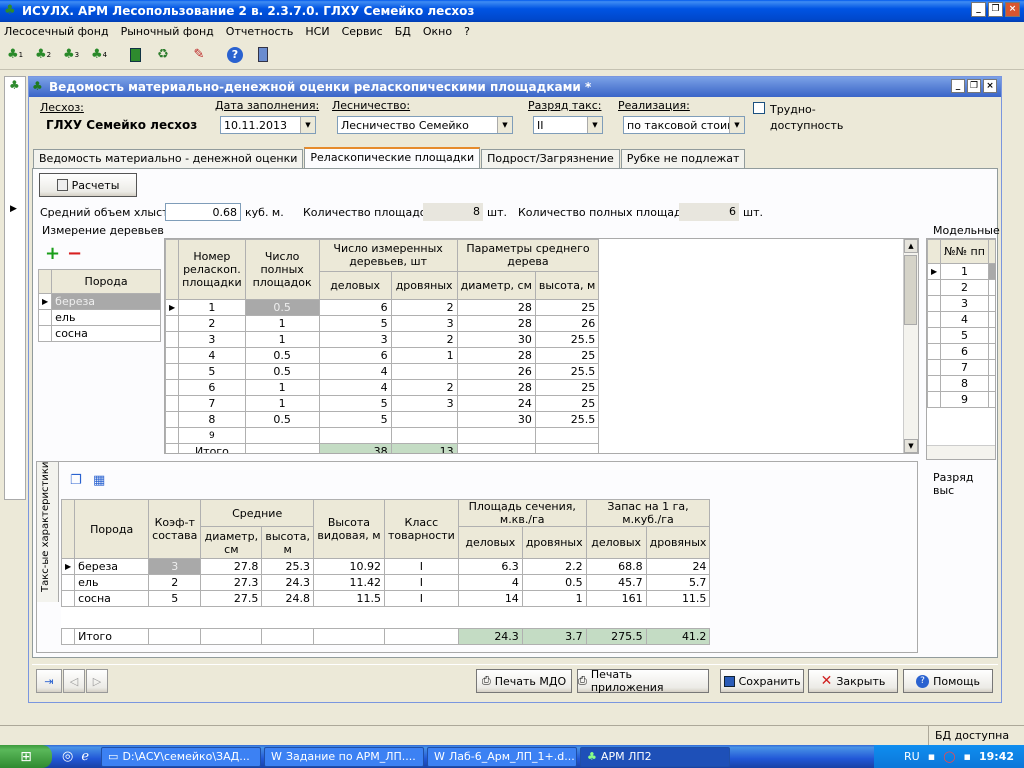 Image resolution: width=1024 pixels, height=768 pixels. Describe the element at coordinates (910, 290) in the screenshot. I see `scroll-thumb` at that location.